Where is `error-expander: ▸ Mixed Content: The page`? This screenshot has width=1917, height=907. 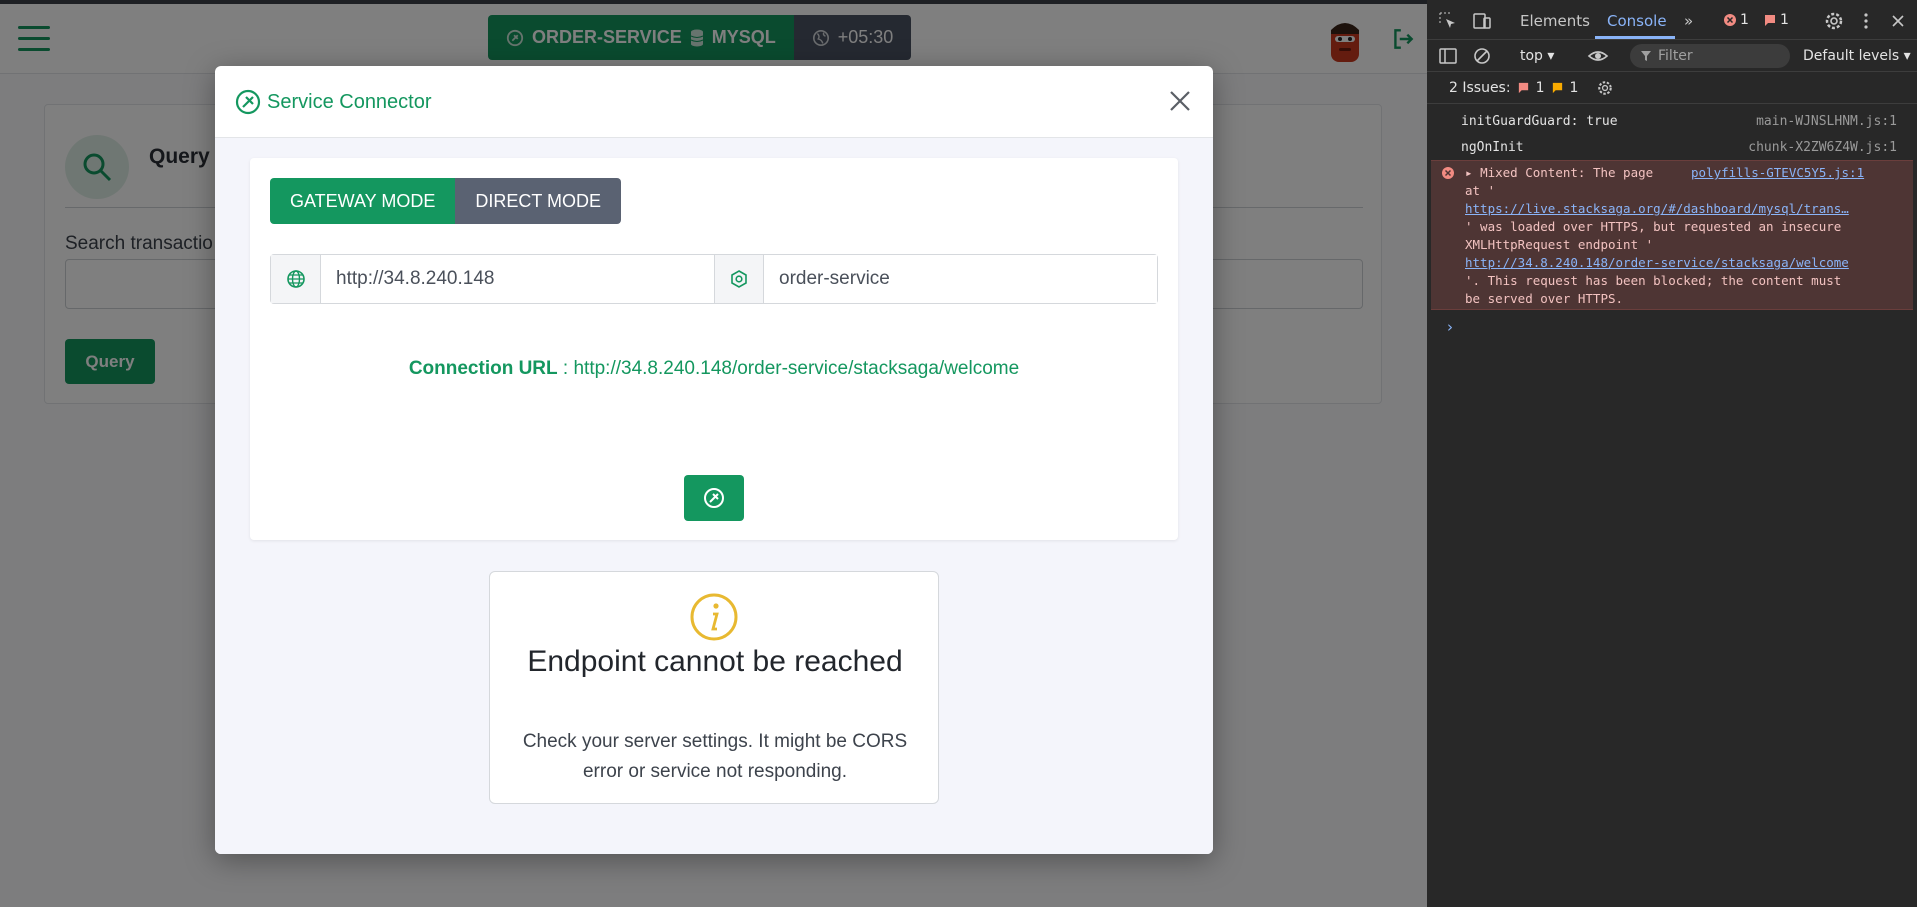 error-expander: ▸ Mixed Content: The page is located at coordinates (1559, 173).